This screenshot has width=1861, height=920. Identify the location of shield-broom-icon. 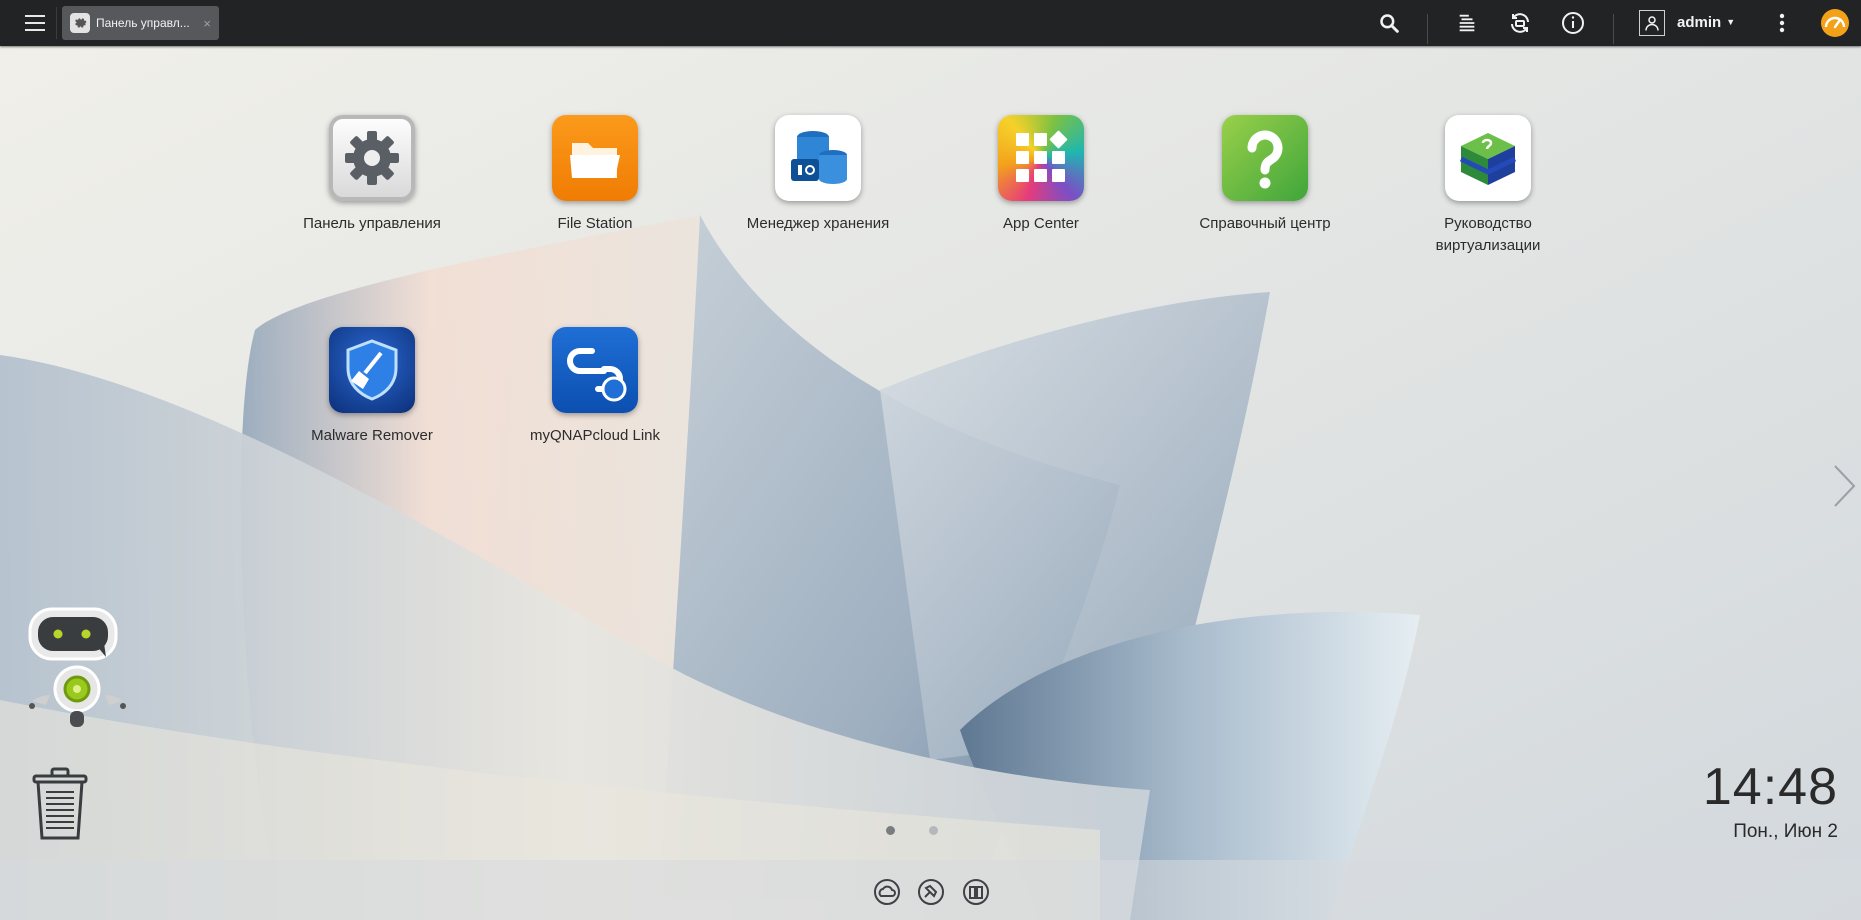
(372, 370).